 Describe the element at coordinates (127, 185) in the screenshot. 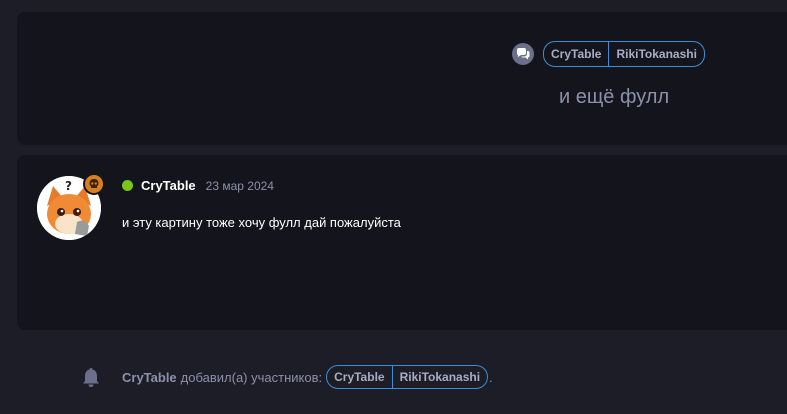

I see `online-status-dot` at that location.